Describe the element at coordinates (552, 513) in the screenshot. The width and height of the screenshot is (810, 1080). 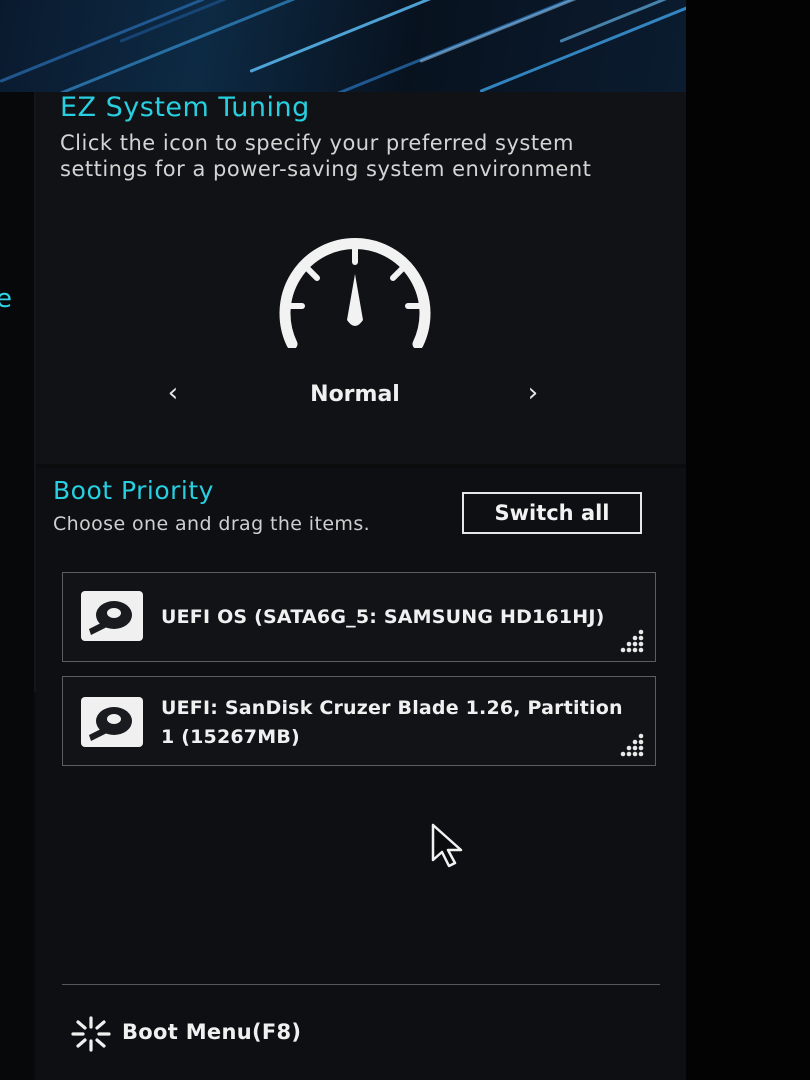
I see `switch-all-button: Switch all` at that location.